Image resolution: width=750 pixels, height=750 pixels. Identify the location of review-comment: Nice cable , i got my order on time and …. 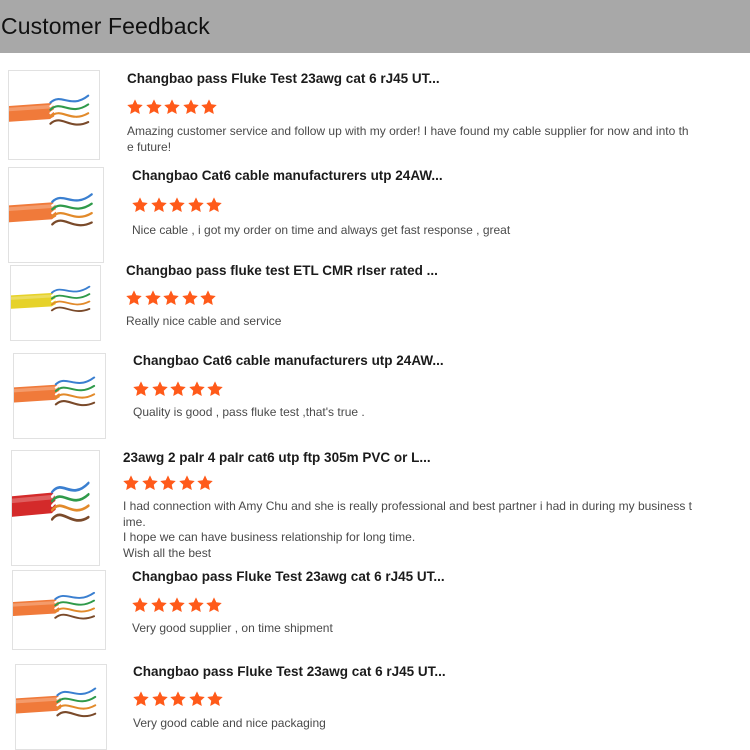
(321, 230).